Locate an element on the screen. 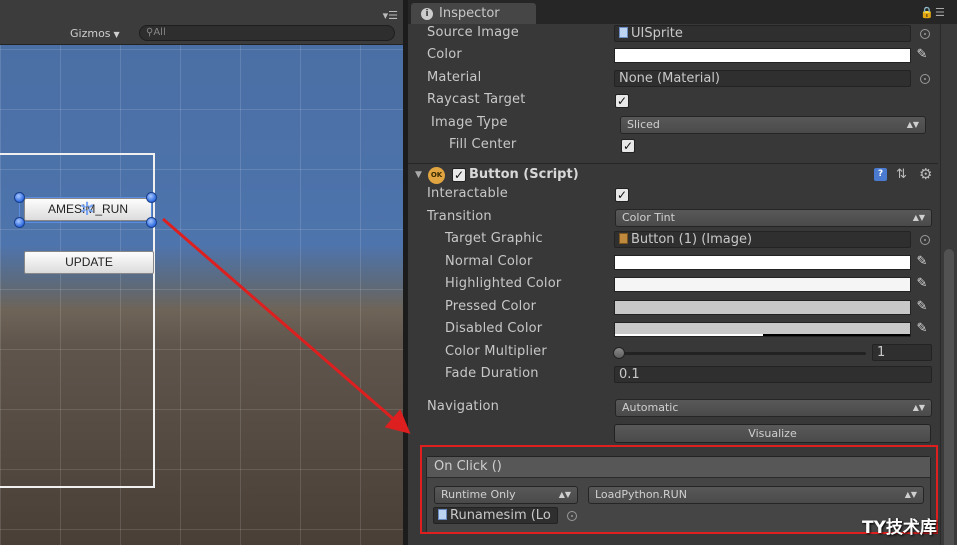 This screenshot has width=957, height=545. fade-duration-label: Fade Duration is located at coordinates (492, 373).